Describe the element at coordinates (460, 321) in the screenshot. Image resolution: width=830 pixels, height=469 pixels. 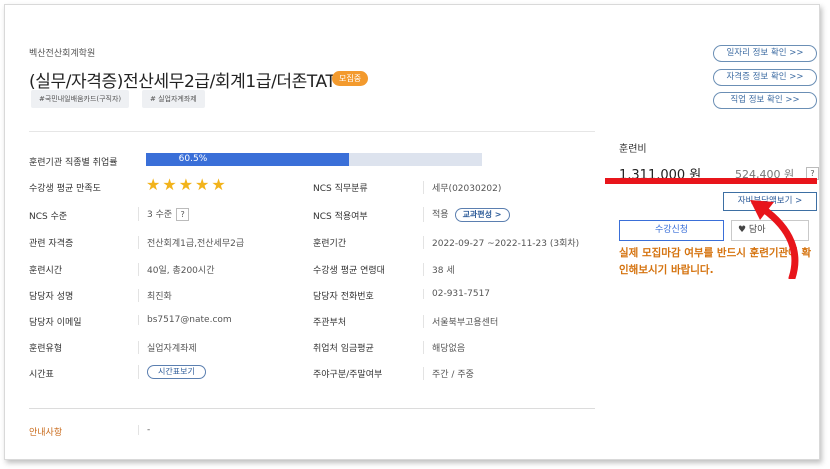
I see `office-value: 서울북부고용센터` at that location.